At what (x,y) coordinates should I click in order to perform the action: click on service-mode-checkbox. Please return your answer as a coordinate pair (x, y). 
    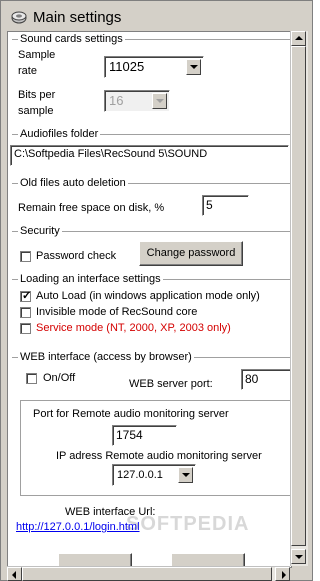
    Looking at the image, I should click on (25, 328).